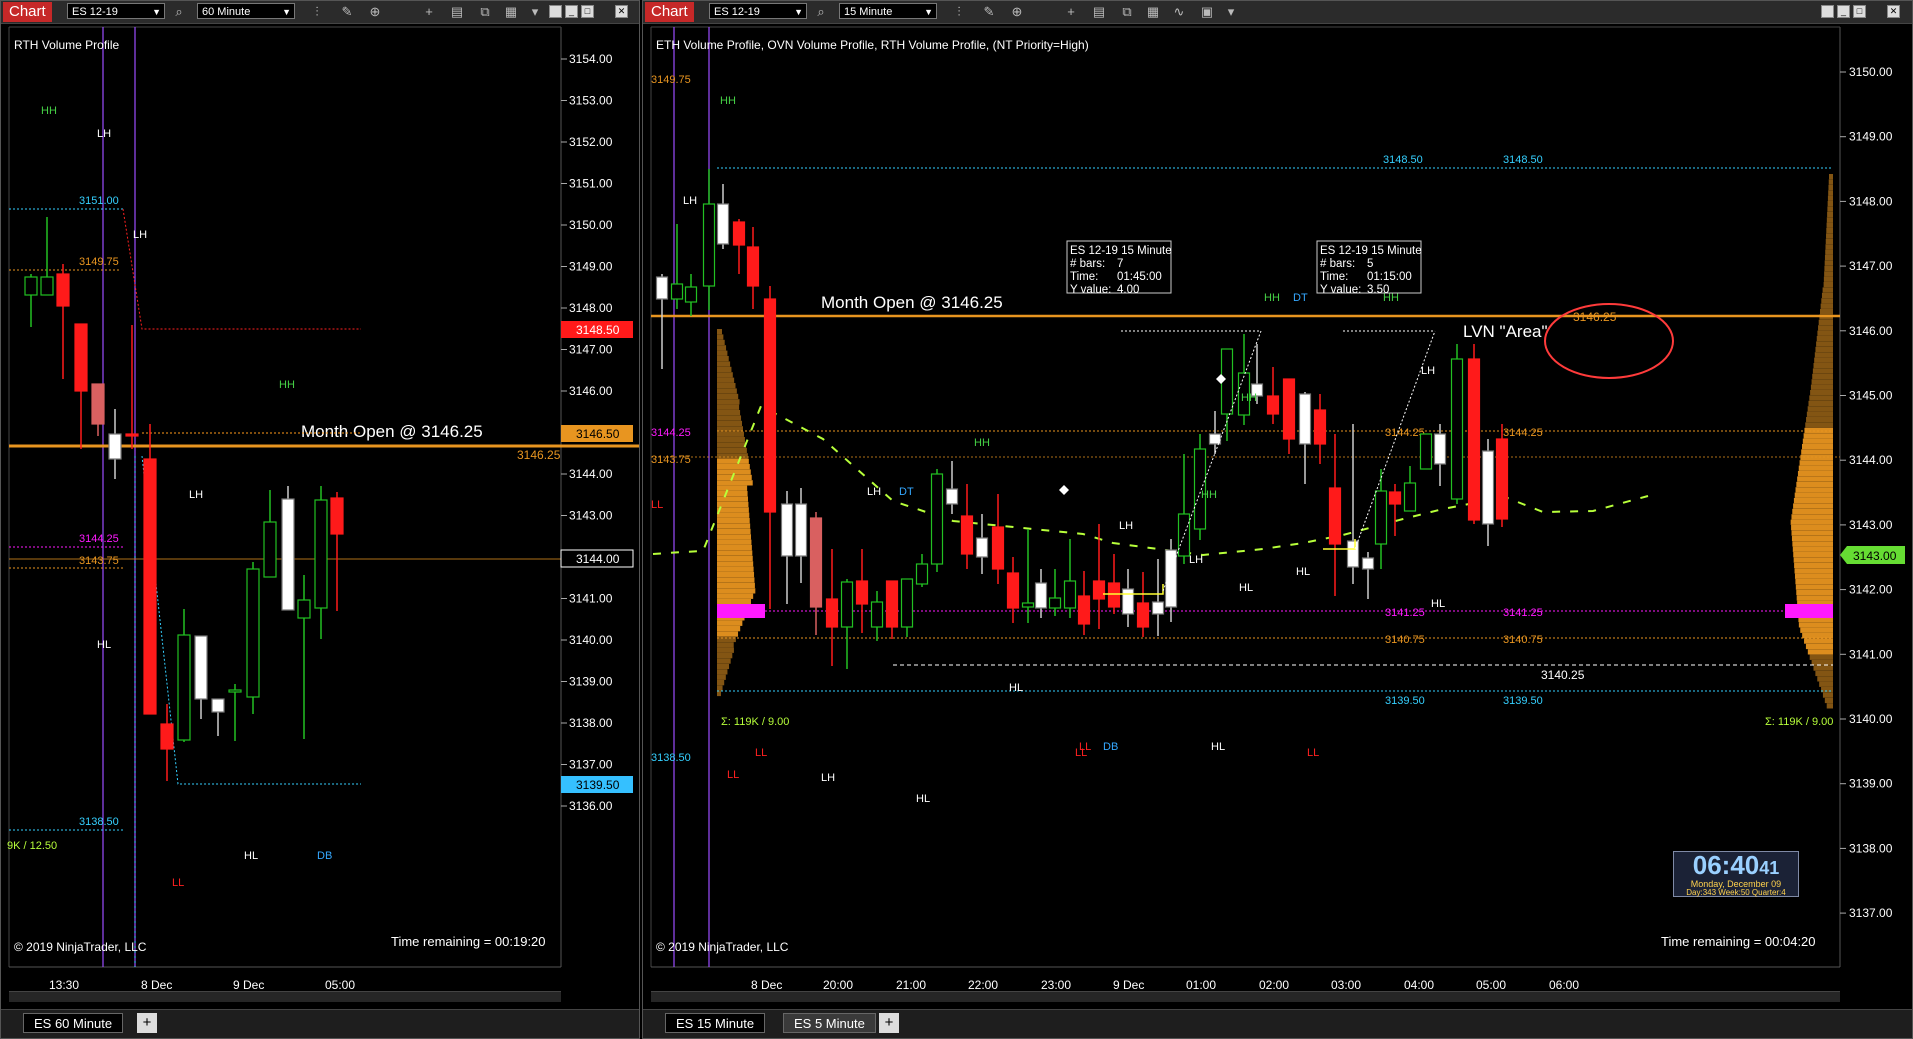 This screenshot has width=1913, height=1039. What do you see at coordinates (1274, 985) in the screenshot?
I see `time-tick-label: 02:00` at bounding box center [1274, 985].